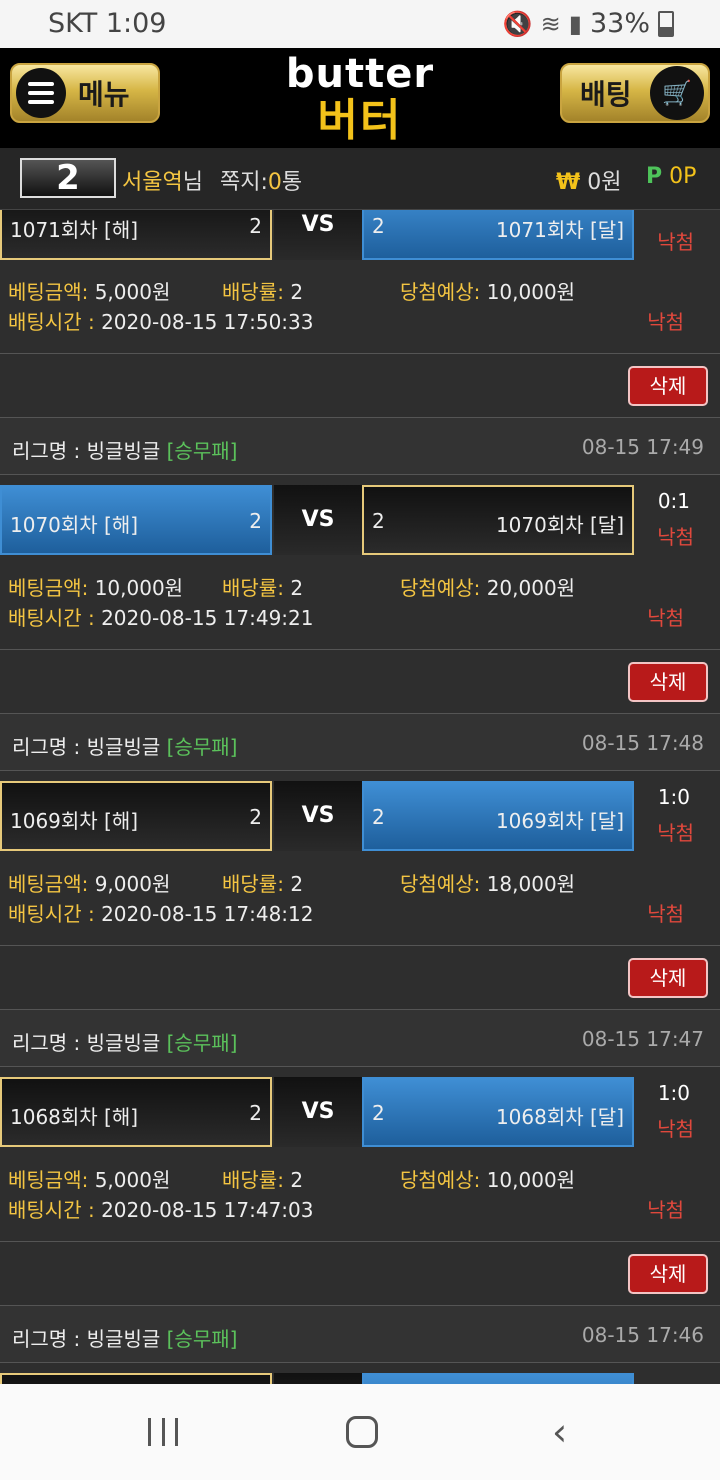  Describe the element at coordinates (568, 182) in the screenshot. I see `won-icon: ₩` at that location.